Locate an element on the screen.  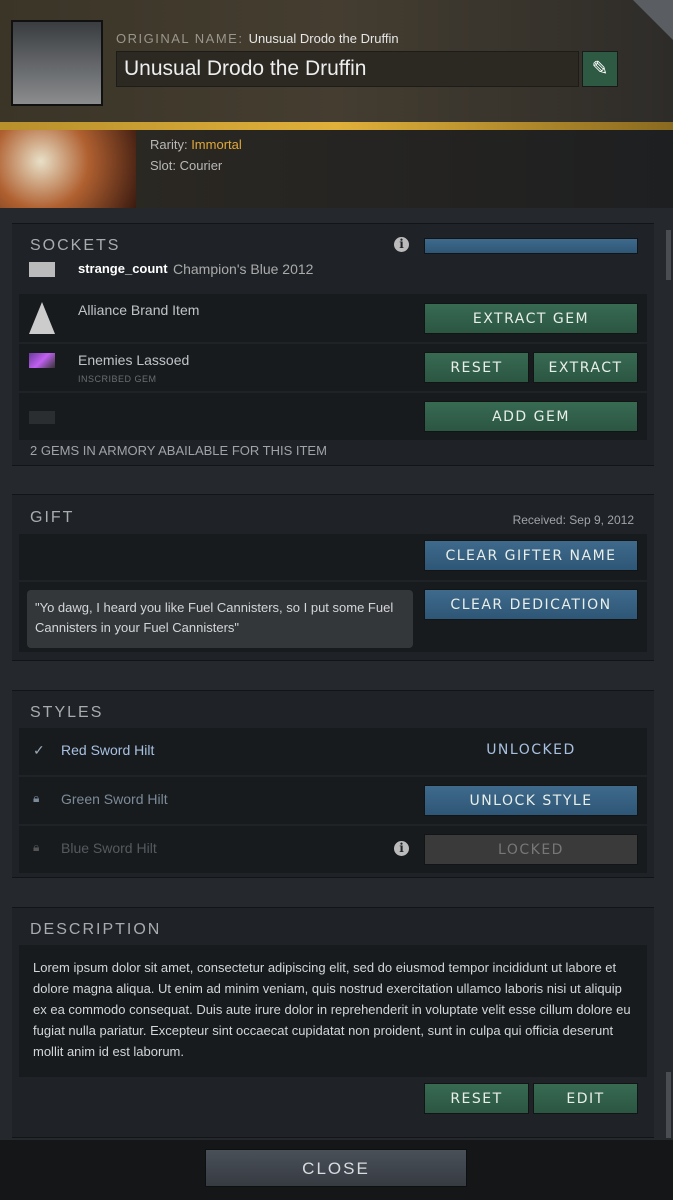
socket-name: Enemies Lassoed is located at coordinates (134, 360).